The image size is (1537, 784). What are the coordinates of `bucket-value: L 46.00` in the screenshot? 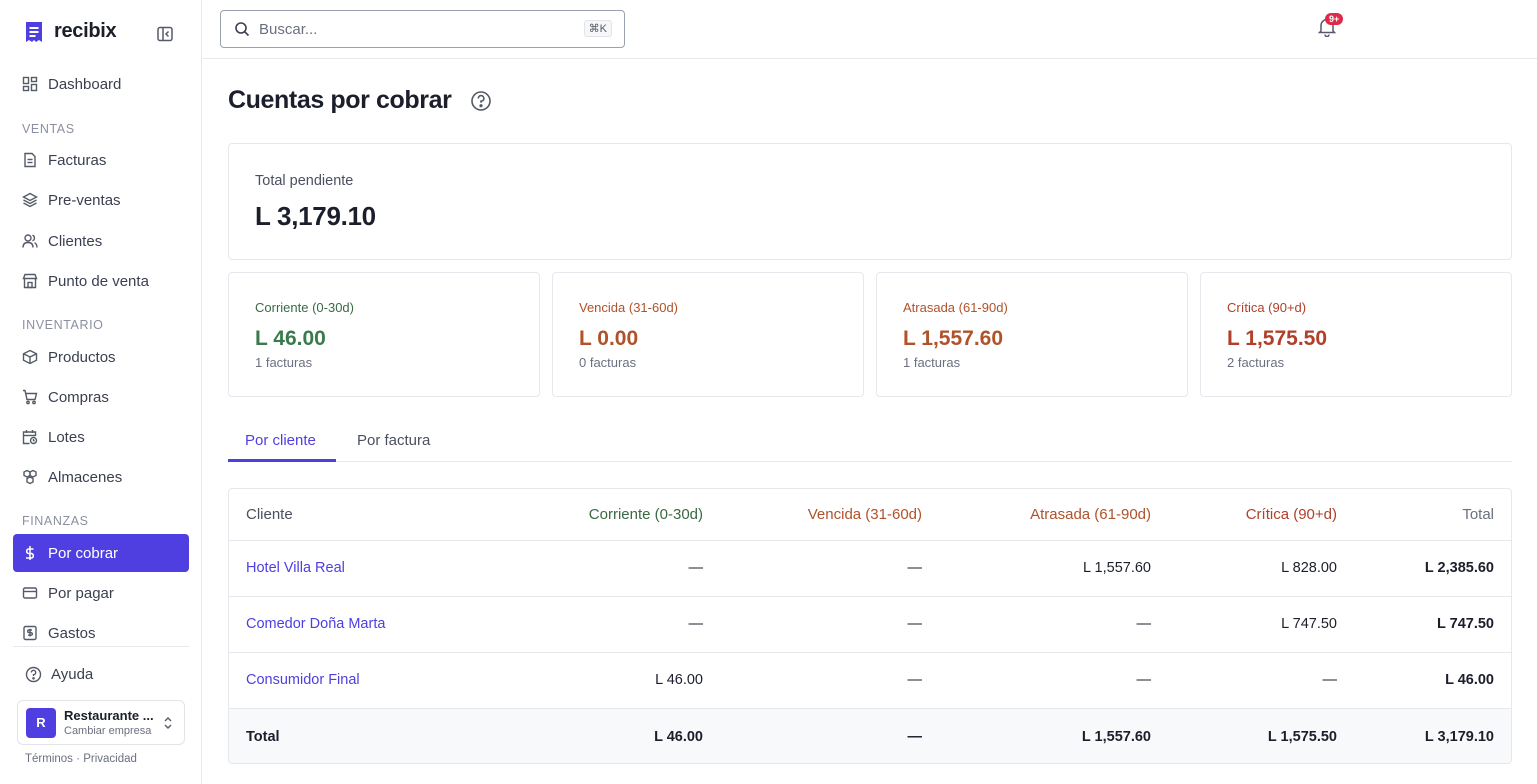 It's located at (290, 338).